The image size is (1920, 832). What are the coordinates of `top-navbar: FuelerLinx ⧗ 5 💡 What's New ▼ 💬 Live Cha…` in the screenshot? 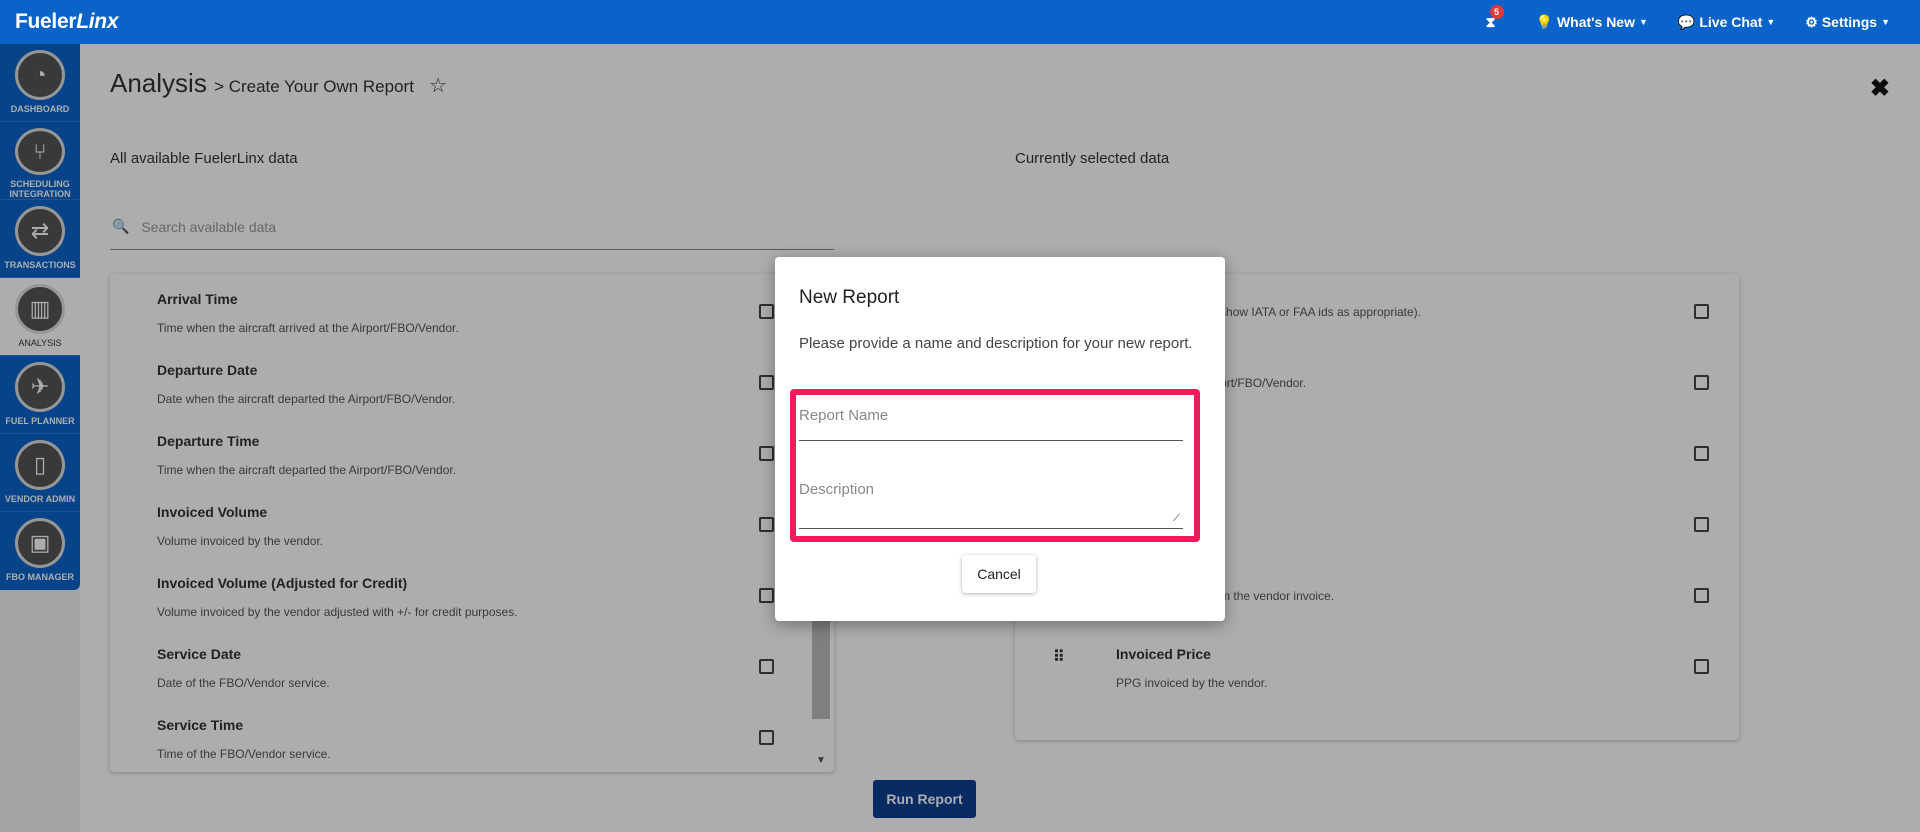 It's located at (960, 22).